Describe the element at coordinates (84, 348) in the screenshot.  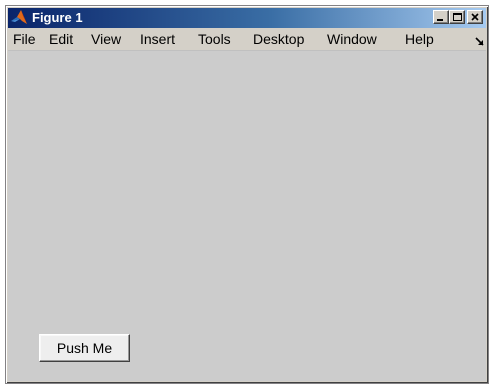
I see `push-me-button: Push Me` at that location.